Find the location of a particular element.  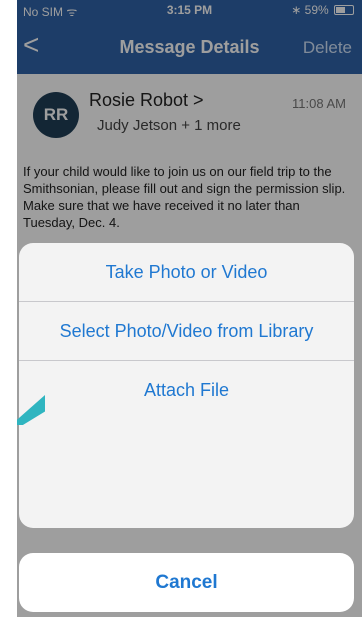

cancel-button: Cancel is located at coordinates (186, 582).